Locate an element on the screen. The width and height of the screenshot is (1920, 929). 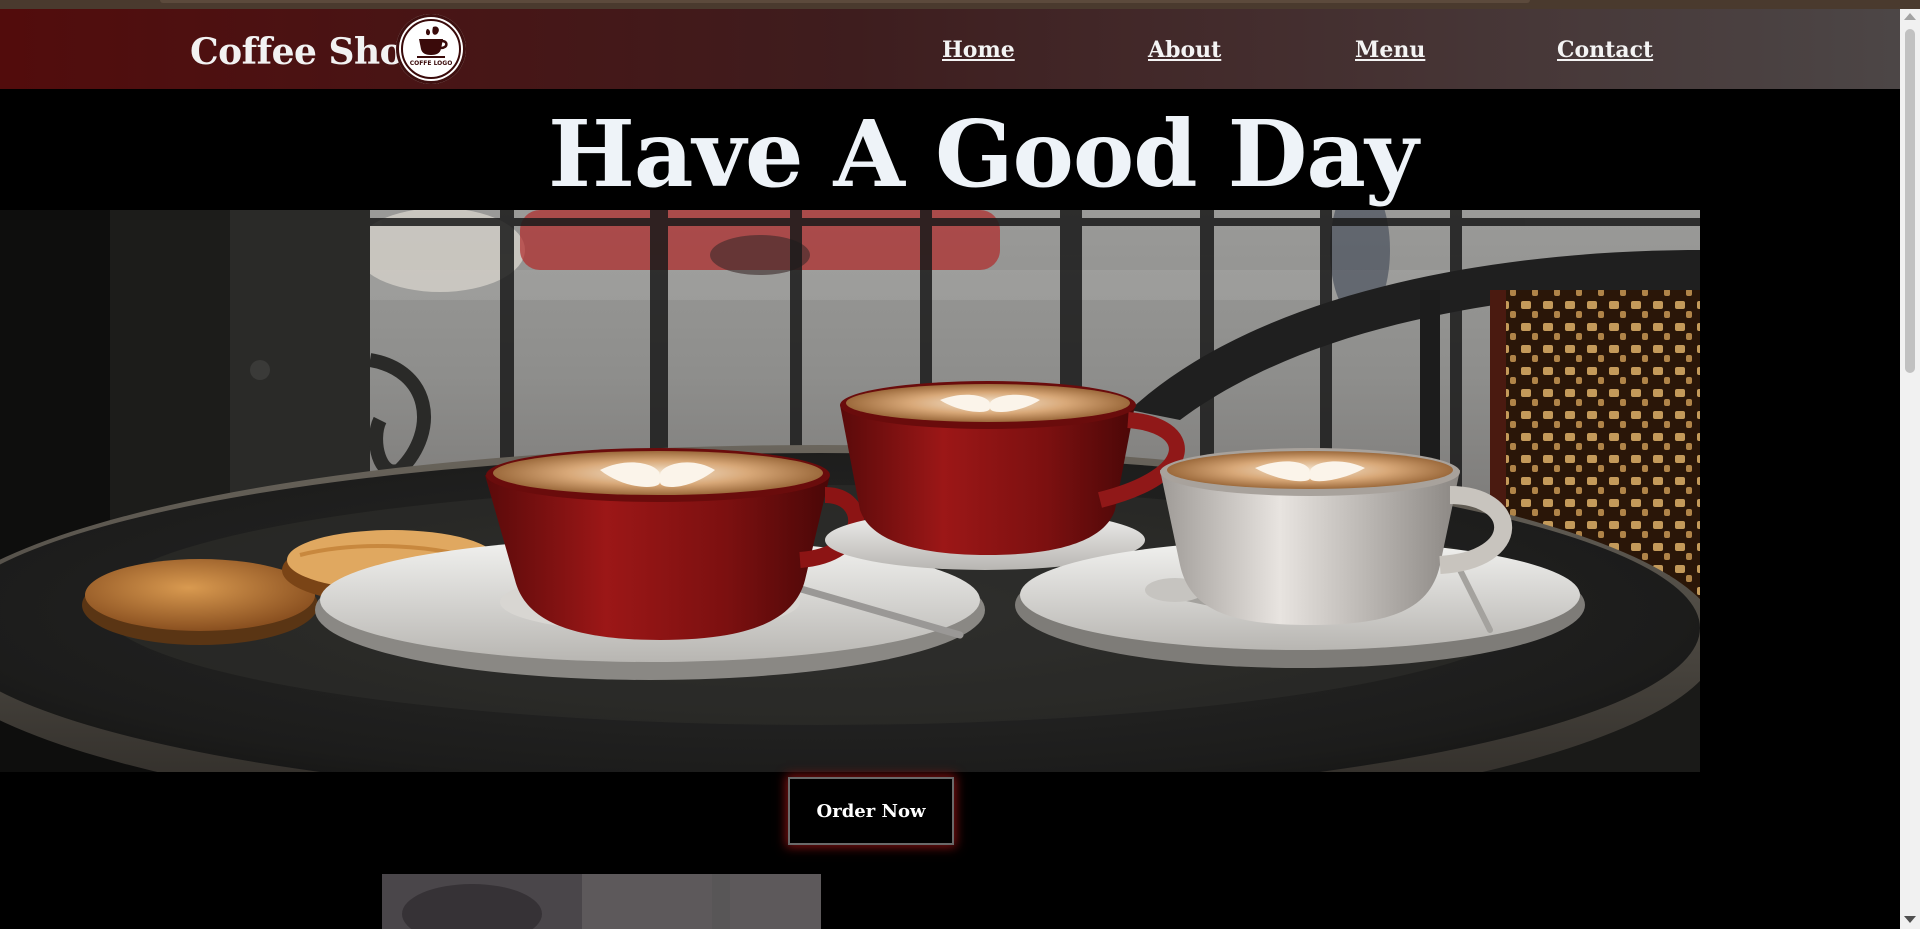
coffee-cup-icon is located at coordinates (432, 42).